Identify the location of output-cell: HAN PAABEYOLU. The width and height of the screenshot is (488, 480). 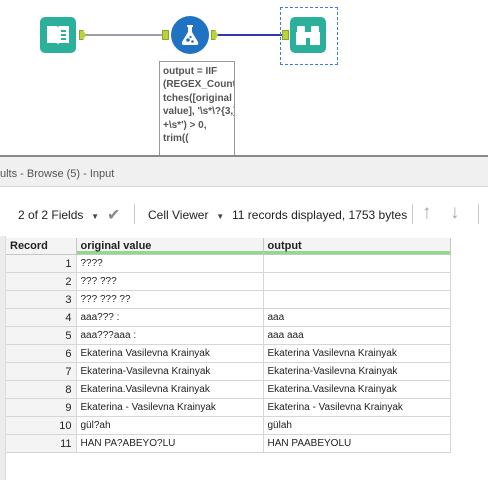
(357, 443).